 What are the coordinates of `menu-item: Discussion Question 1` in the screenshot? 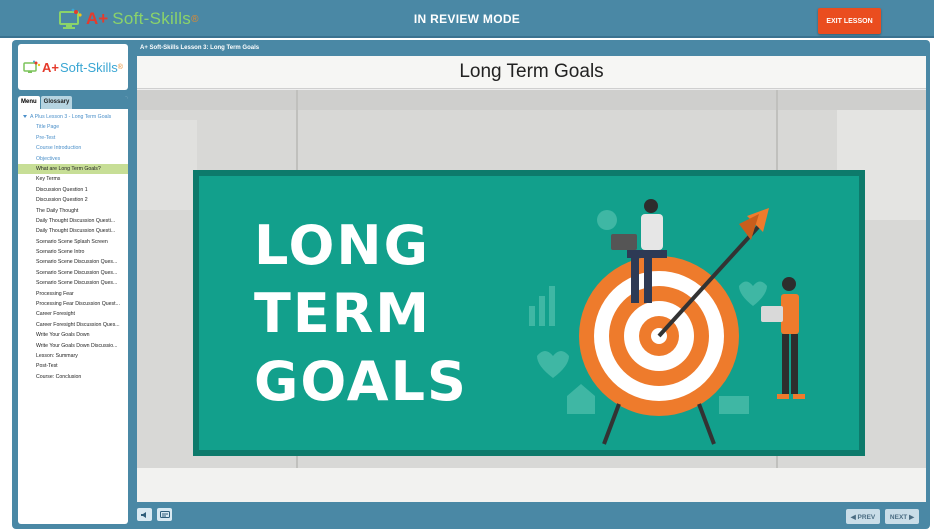 It's located at (73, 190).